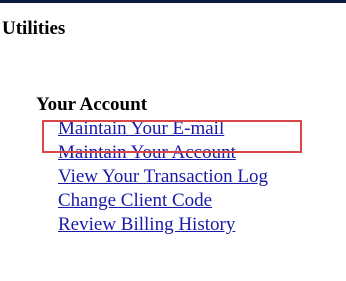  What do you see at coordinates (173, 1) in the screenshot?
I see `top-divider` at bounding box center [173, 1].